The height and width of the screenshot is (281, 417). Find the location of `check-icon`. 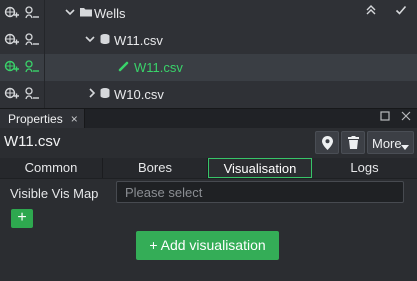

check-icon is located at coordinates (401, 11).